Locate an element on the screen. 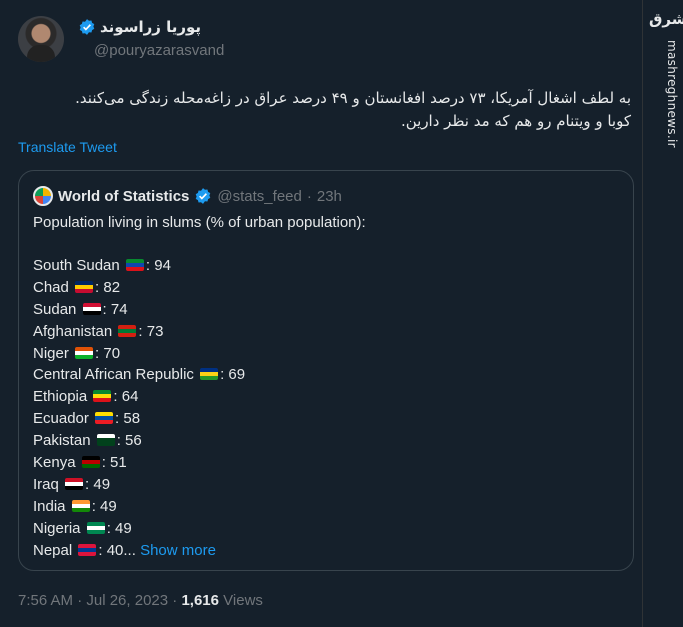 Image resolution: width=683 pixels, height=627 pixels. watermark-site: mashreghnews.ir is located at coordinates (672, 94).